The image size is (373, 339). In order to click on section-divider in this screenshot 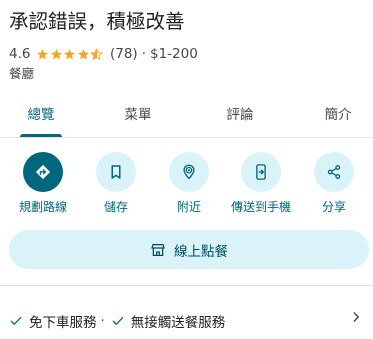, I will do `click(186, 285)`.